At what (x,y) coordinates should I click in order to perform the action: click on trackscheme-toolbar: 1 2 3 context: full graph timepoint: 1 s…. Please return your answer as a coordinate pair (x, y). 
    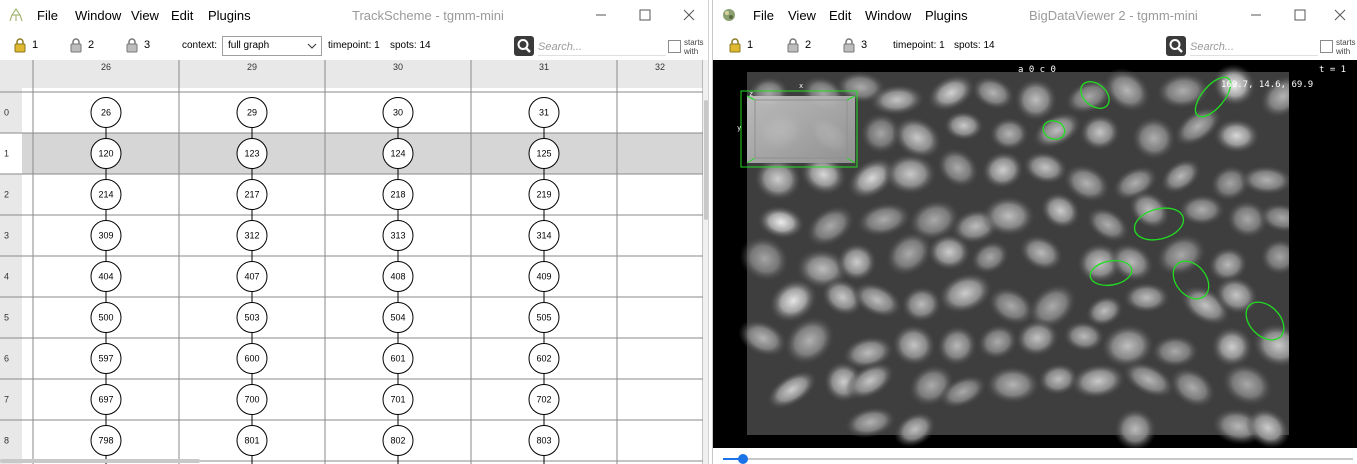
    Looking at the image, I should click on (354, 46).